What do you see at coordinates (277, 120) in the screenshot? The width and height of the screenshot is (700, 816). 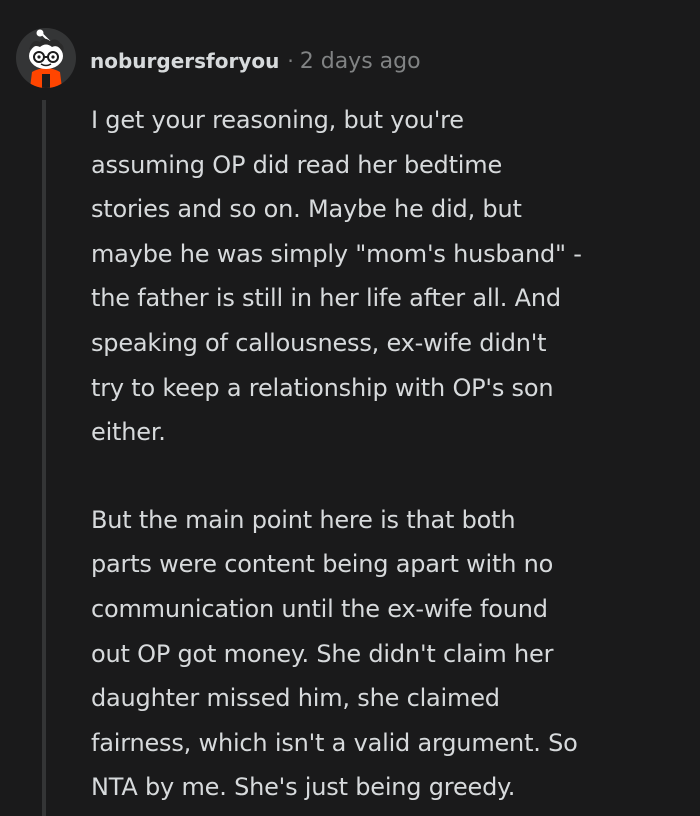 I see `text-line: I get your reasoning, but you're` at bounding box center [277, 120].